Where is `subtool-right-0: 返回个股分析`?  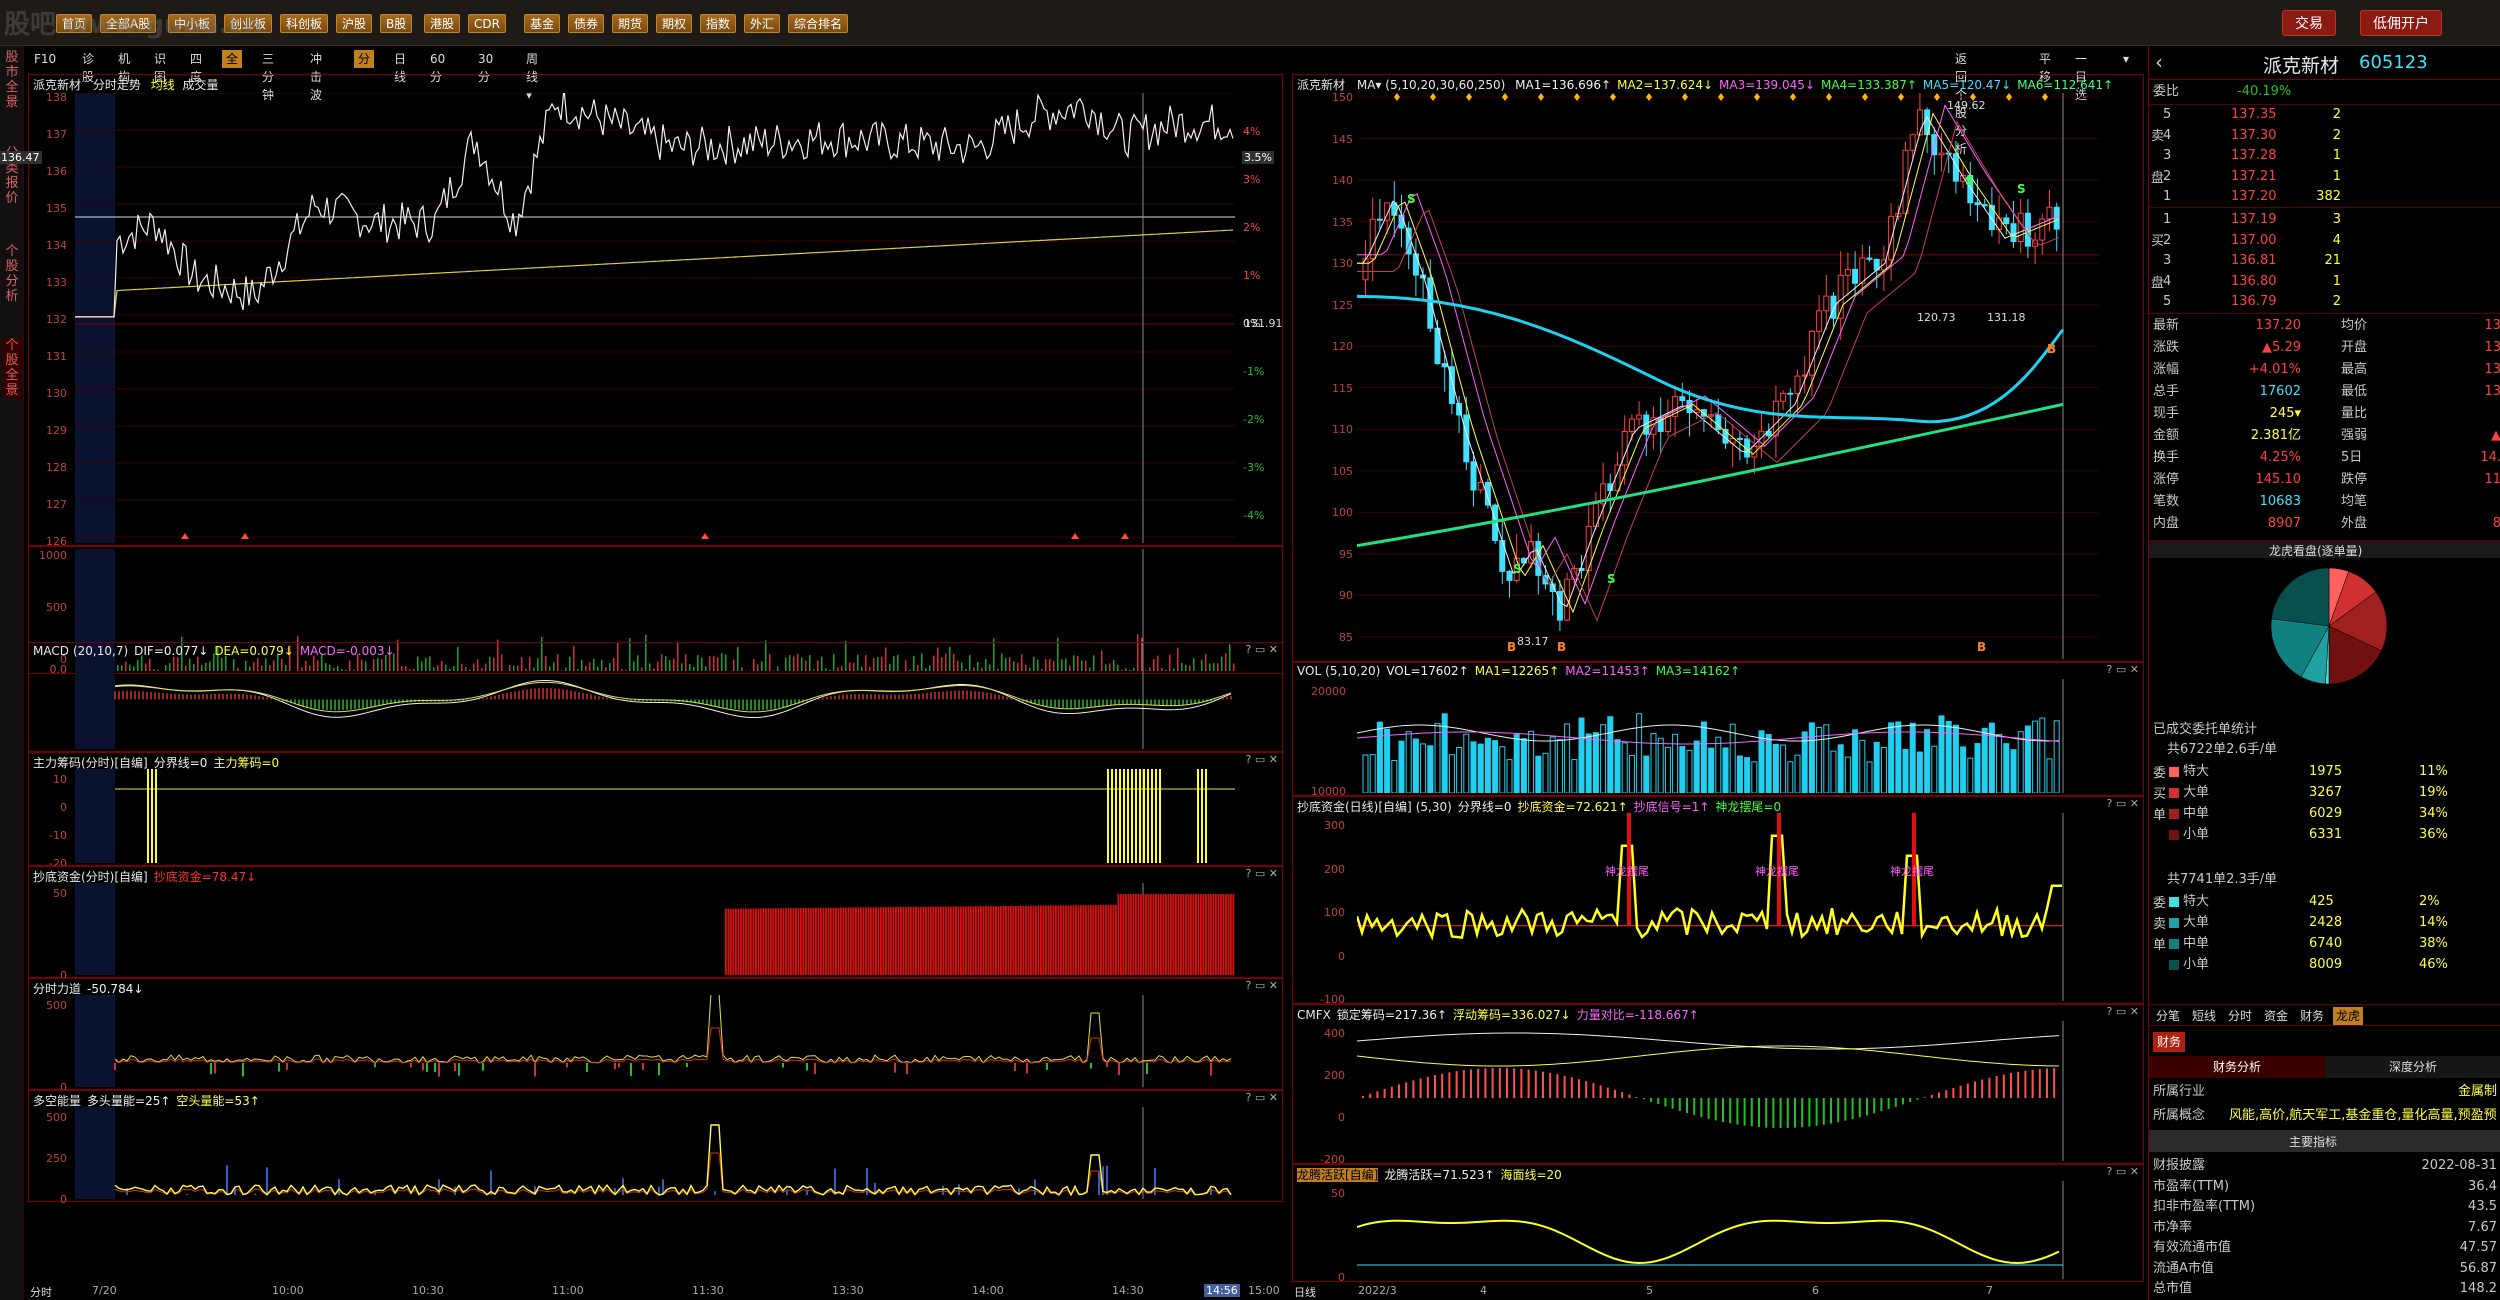 subtool-right-0: 返回个股分析 is located at coordinates (1961, 103).